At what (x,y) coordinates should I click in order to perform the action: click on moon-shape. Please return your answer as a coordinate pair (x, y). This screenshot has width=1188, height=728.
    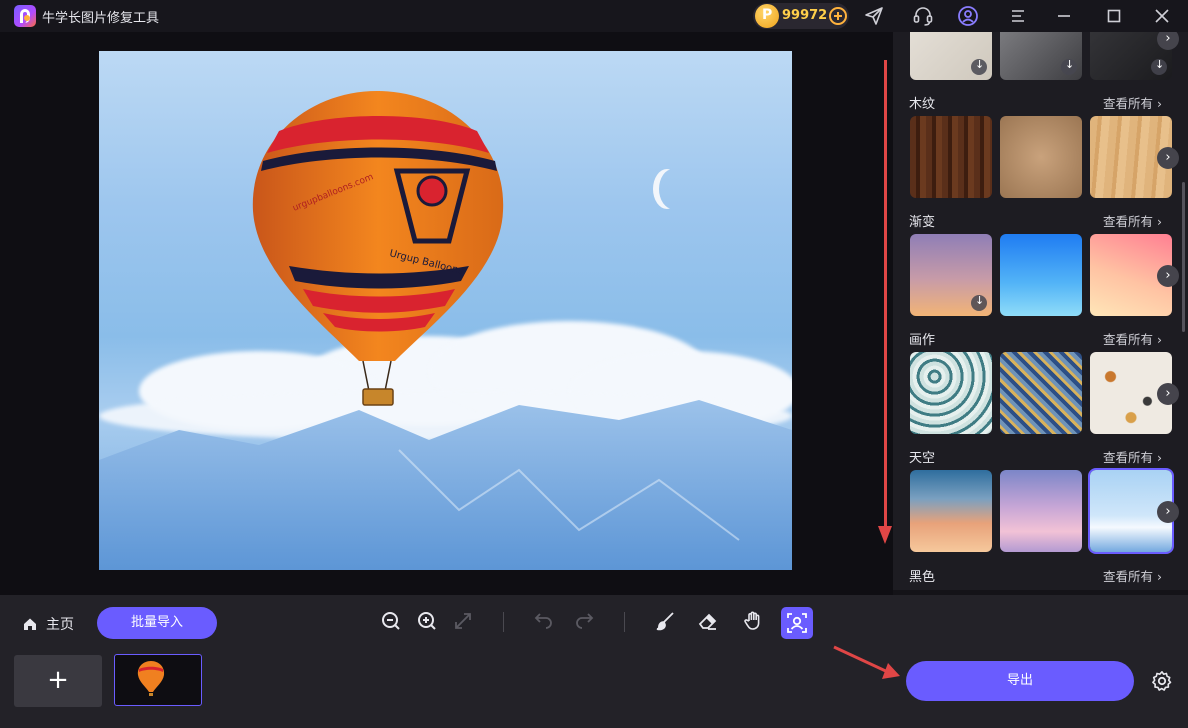
    Looking at the image, I should click on (673, 189).